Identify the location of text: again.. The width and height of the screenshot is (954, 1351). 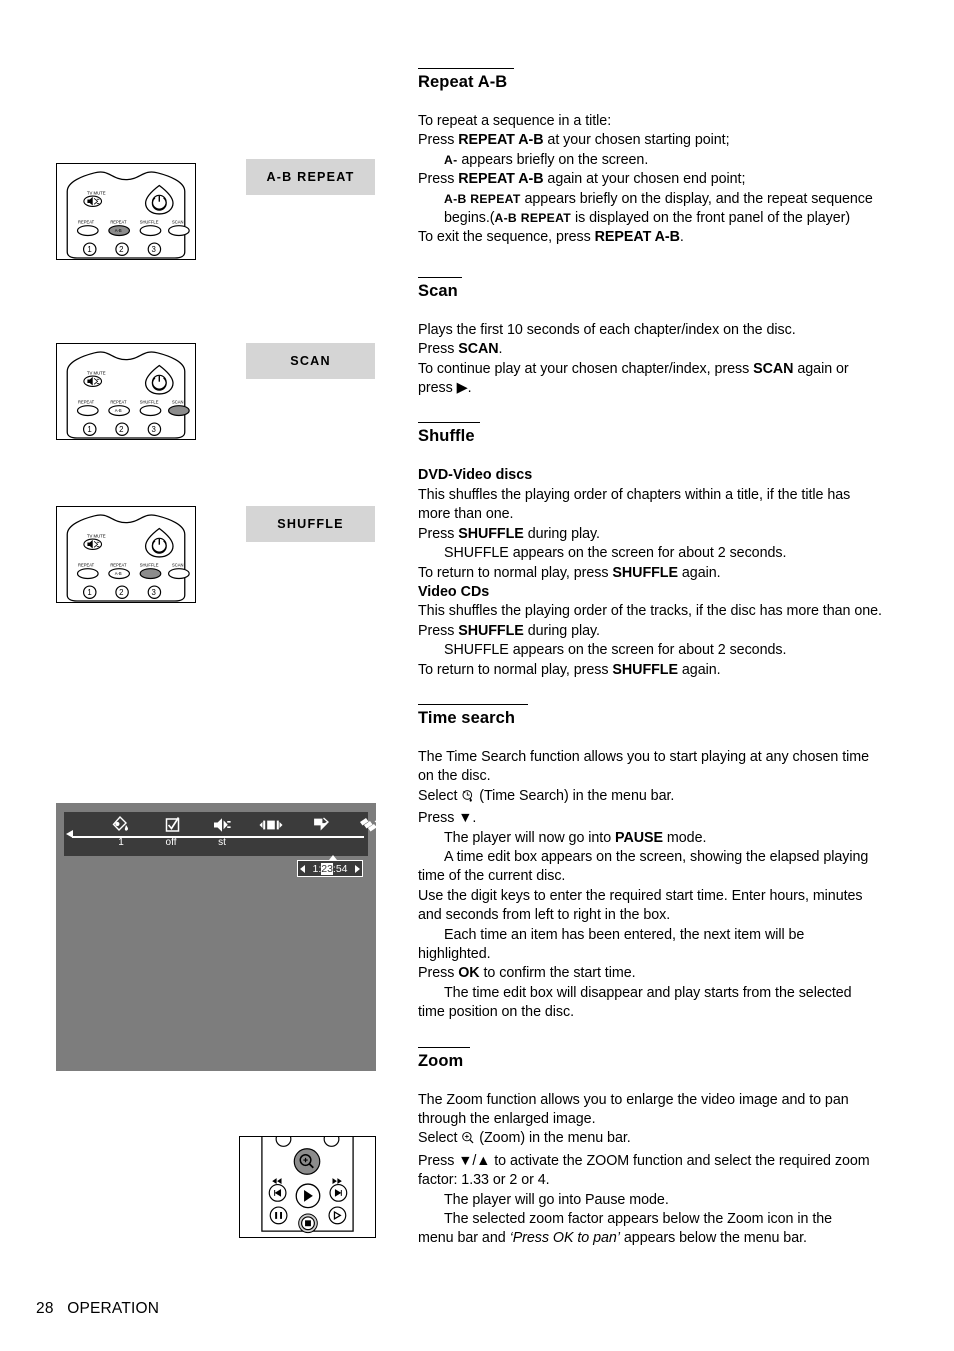
(699, 572).